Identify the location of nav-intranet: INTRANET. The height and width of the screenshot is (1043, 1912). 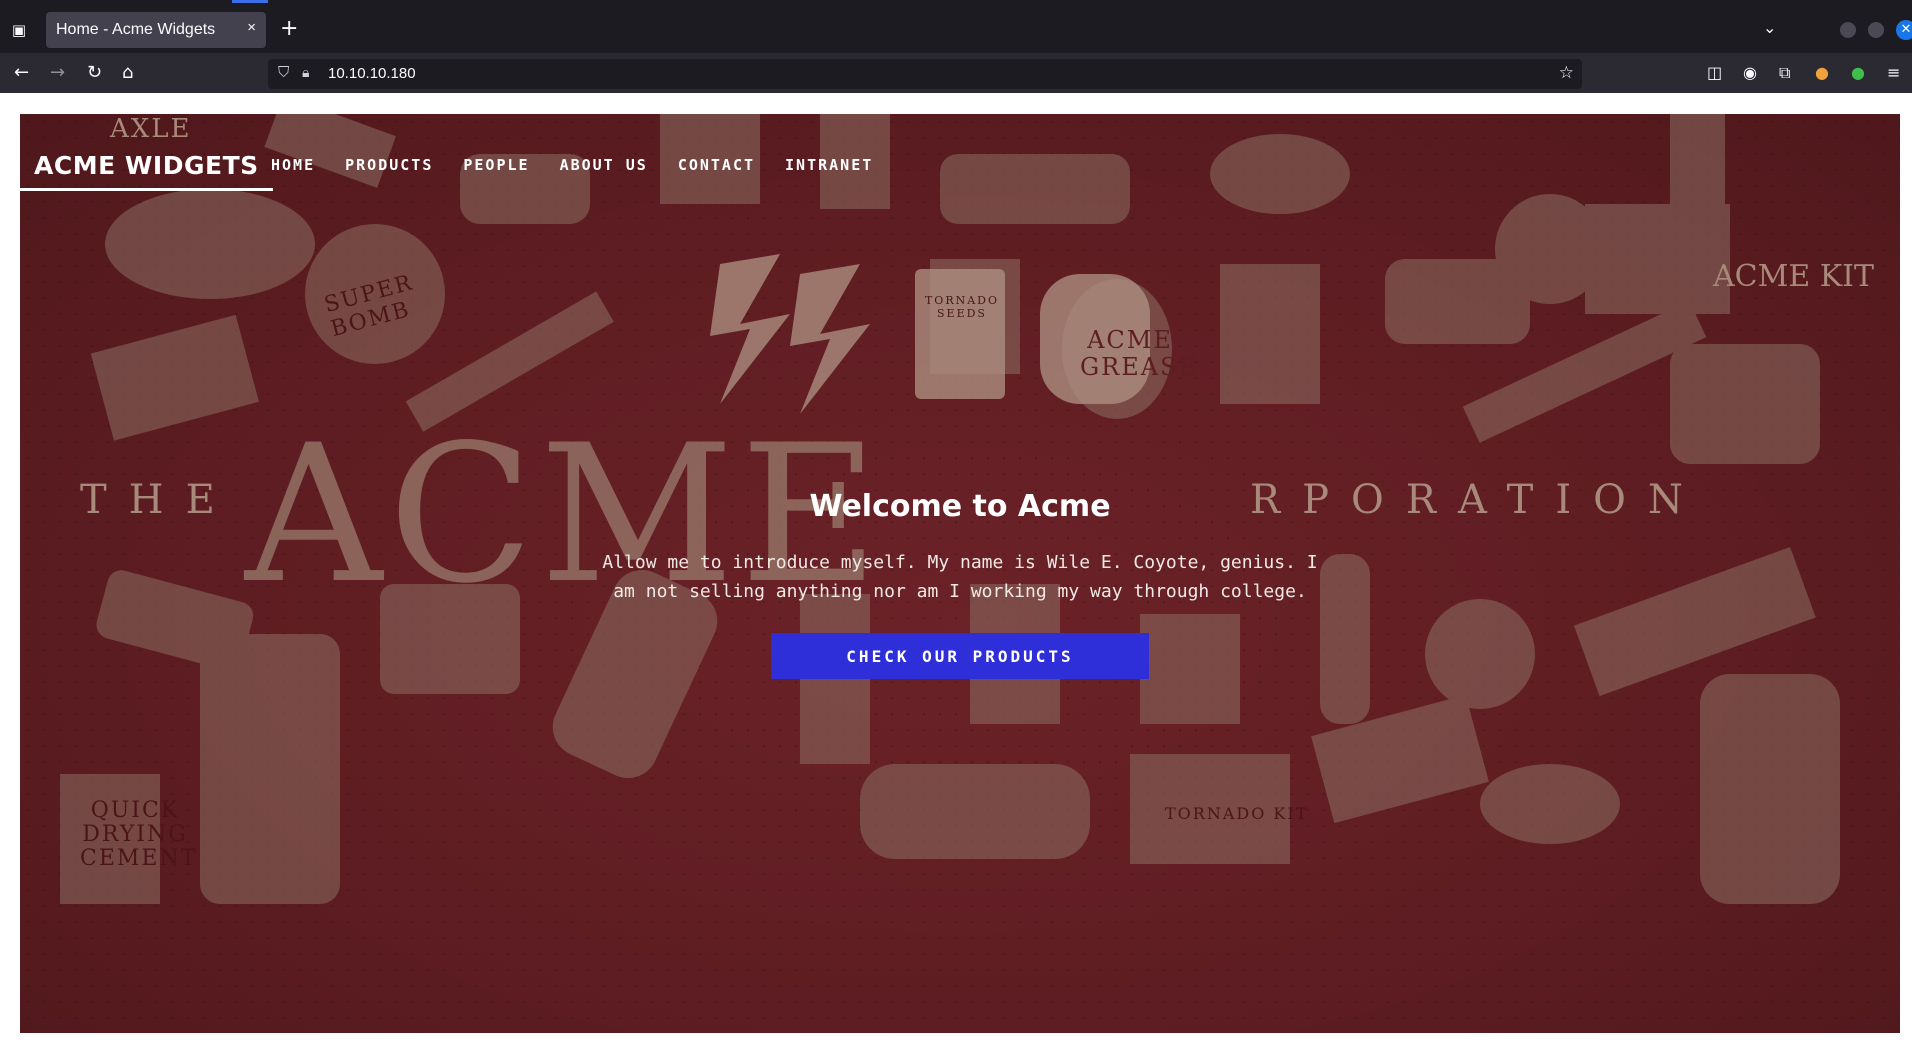
(829, 165).